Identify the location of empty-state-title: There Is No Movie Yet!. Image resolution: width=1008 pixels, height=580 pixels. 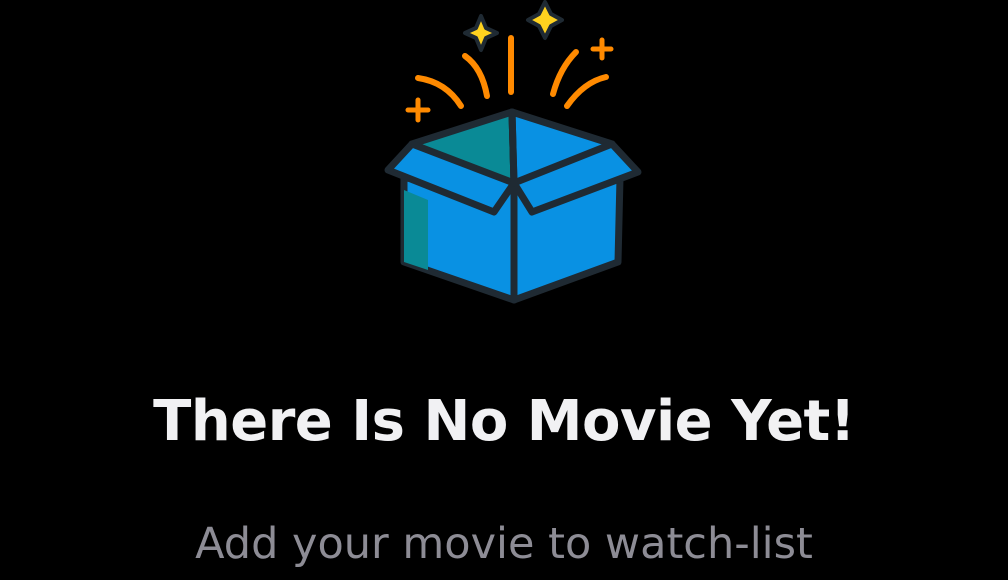
(504, 421).